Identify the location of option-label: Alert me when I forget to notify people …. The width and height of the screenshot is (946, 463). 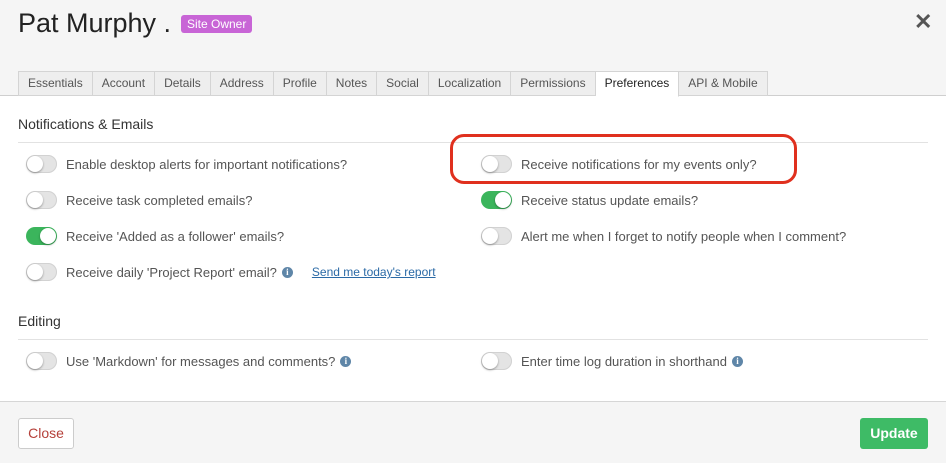
(684, 236).